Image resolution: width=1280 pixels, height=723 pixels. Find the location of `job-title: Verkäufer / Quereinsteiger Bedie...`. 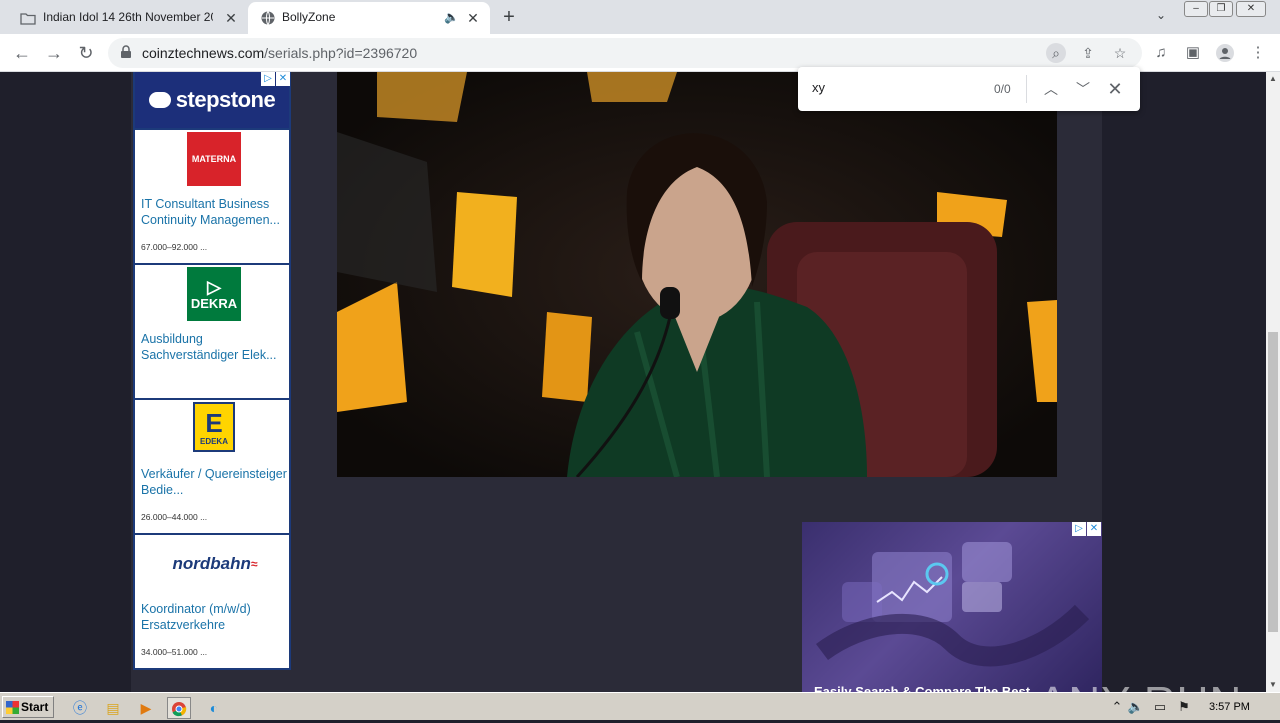

job-title: Verkäufer / Quereinsteiger Bedie... is located at coordinates (214, 482).